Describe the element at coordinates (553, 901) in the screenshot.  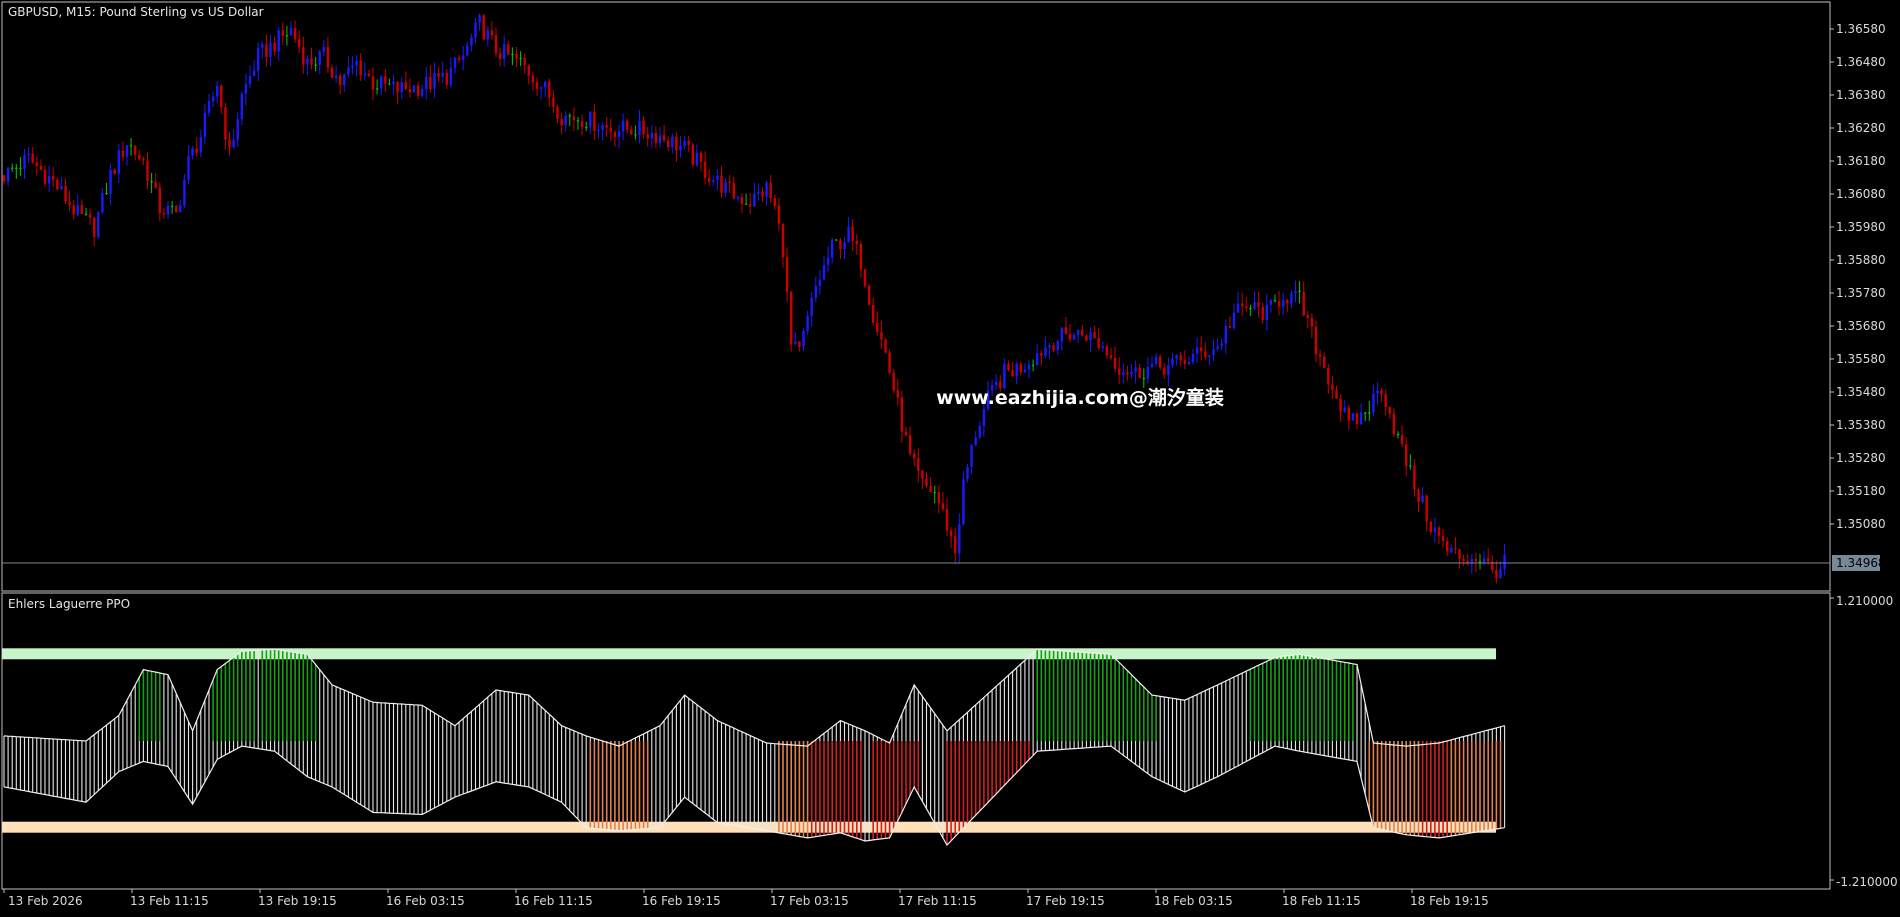
I see `time-label: 16 Feb 11:15` at that location.